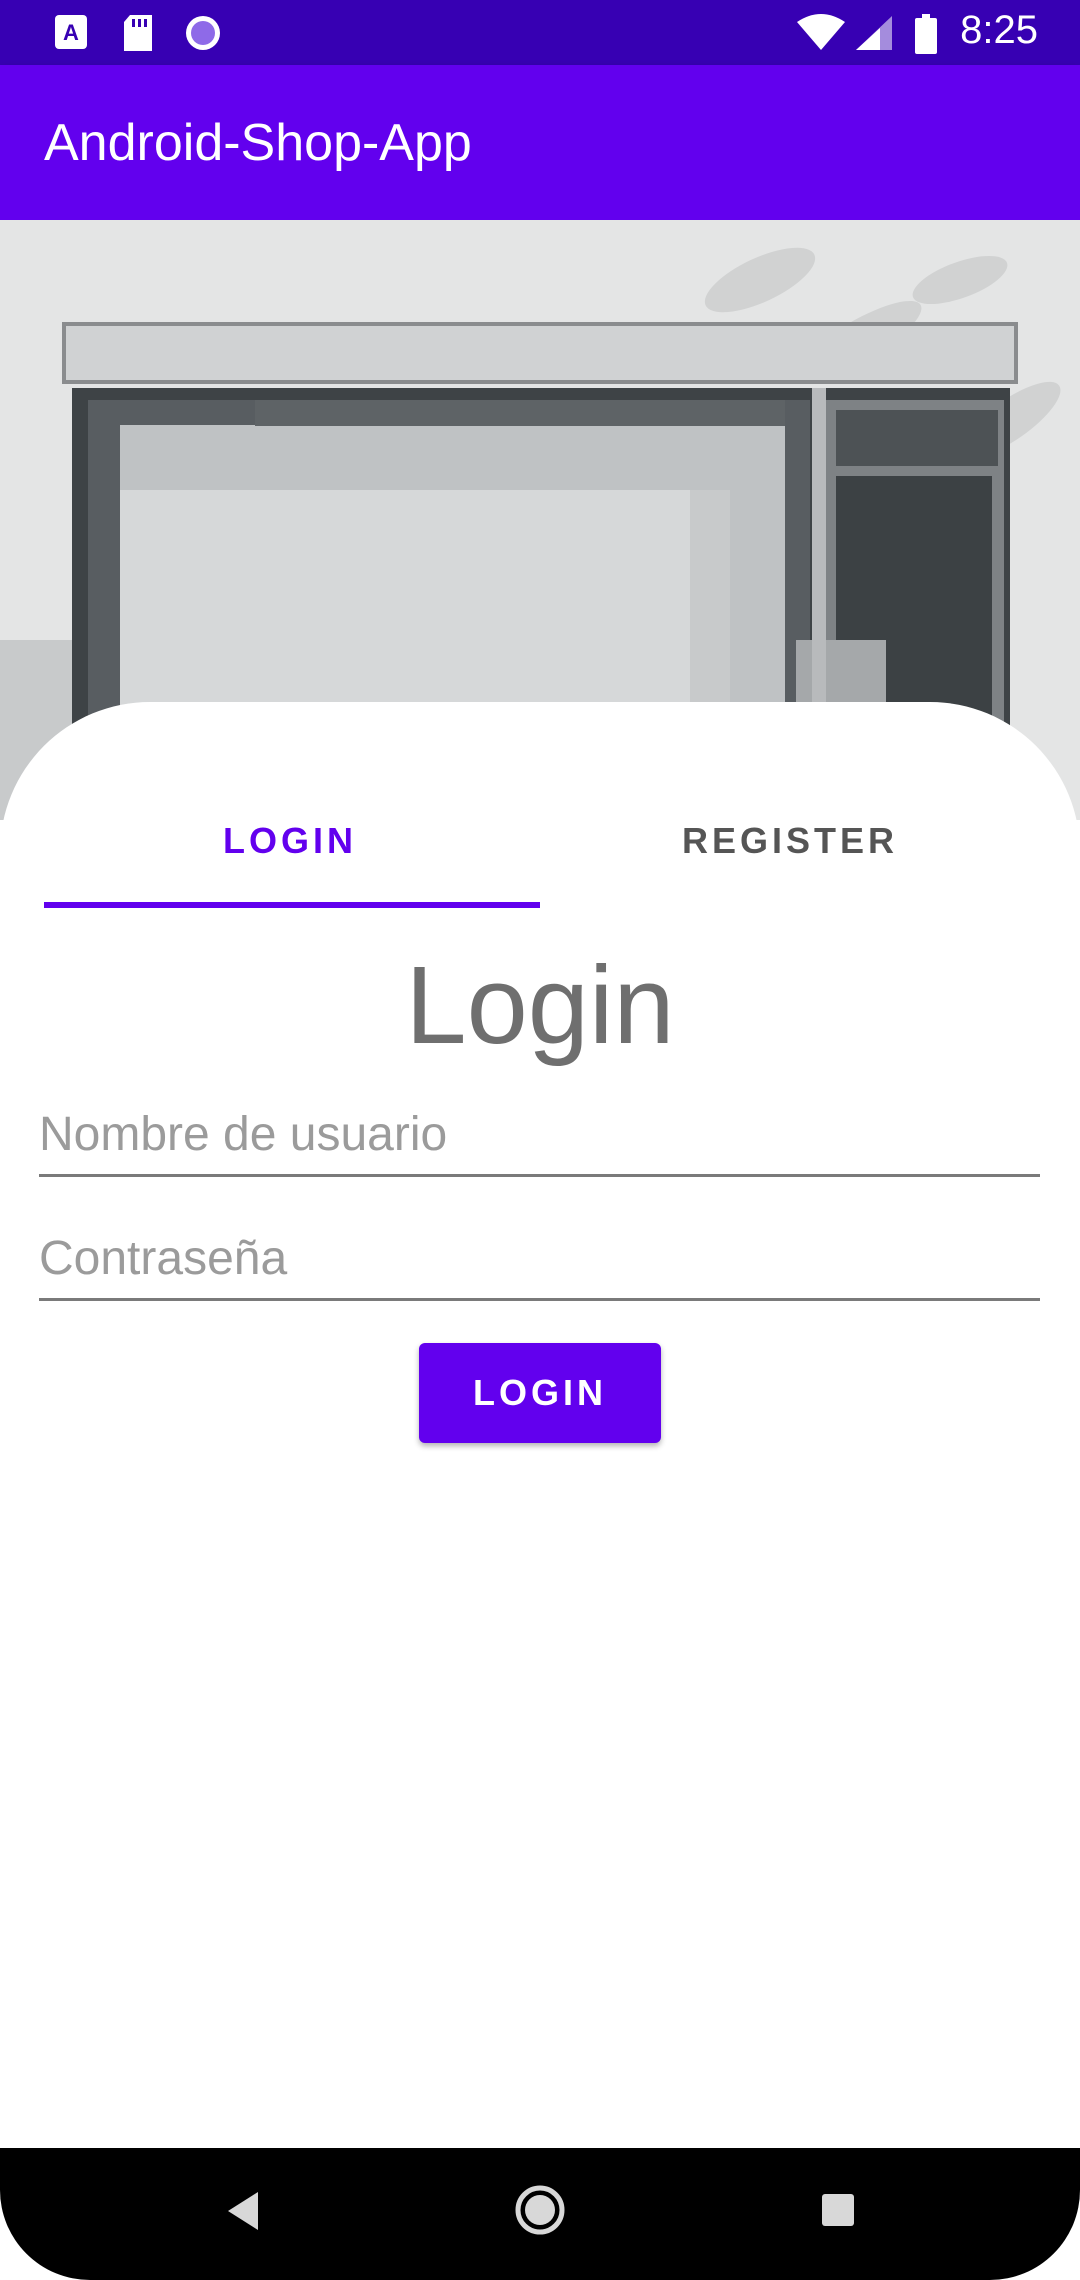 The width and height of the screenshot is (1080, 2280). Describe the element at coordinates (539, 1259) in the screenshot. I see `password-field` at that location.